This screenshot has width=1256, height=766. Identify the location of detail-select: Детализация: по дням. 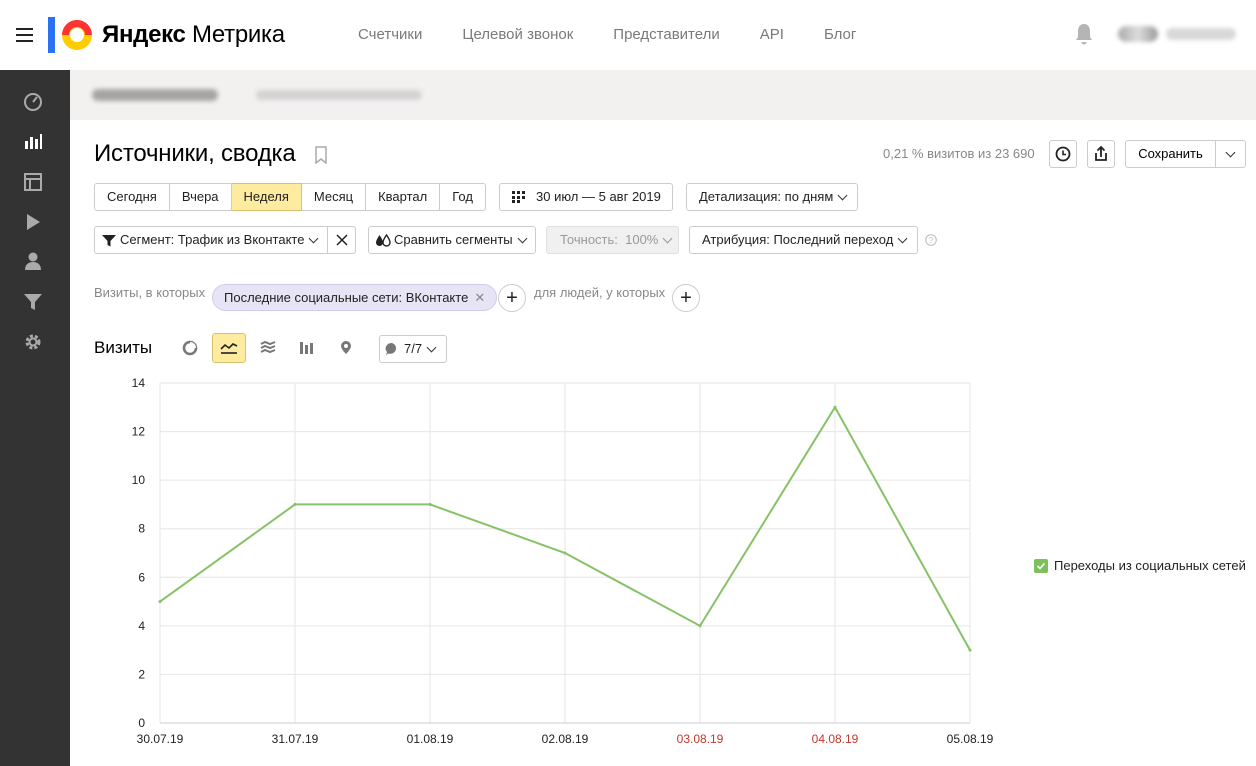
(772, 197).